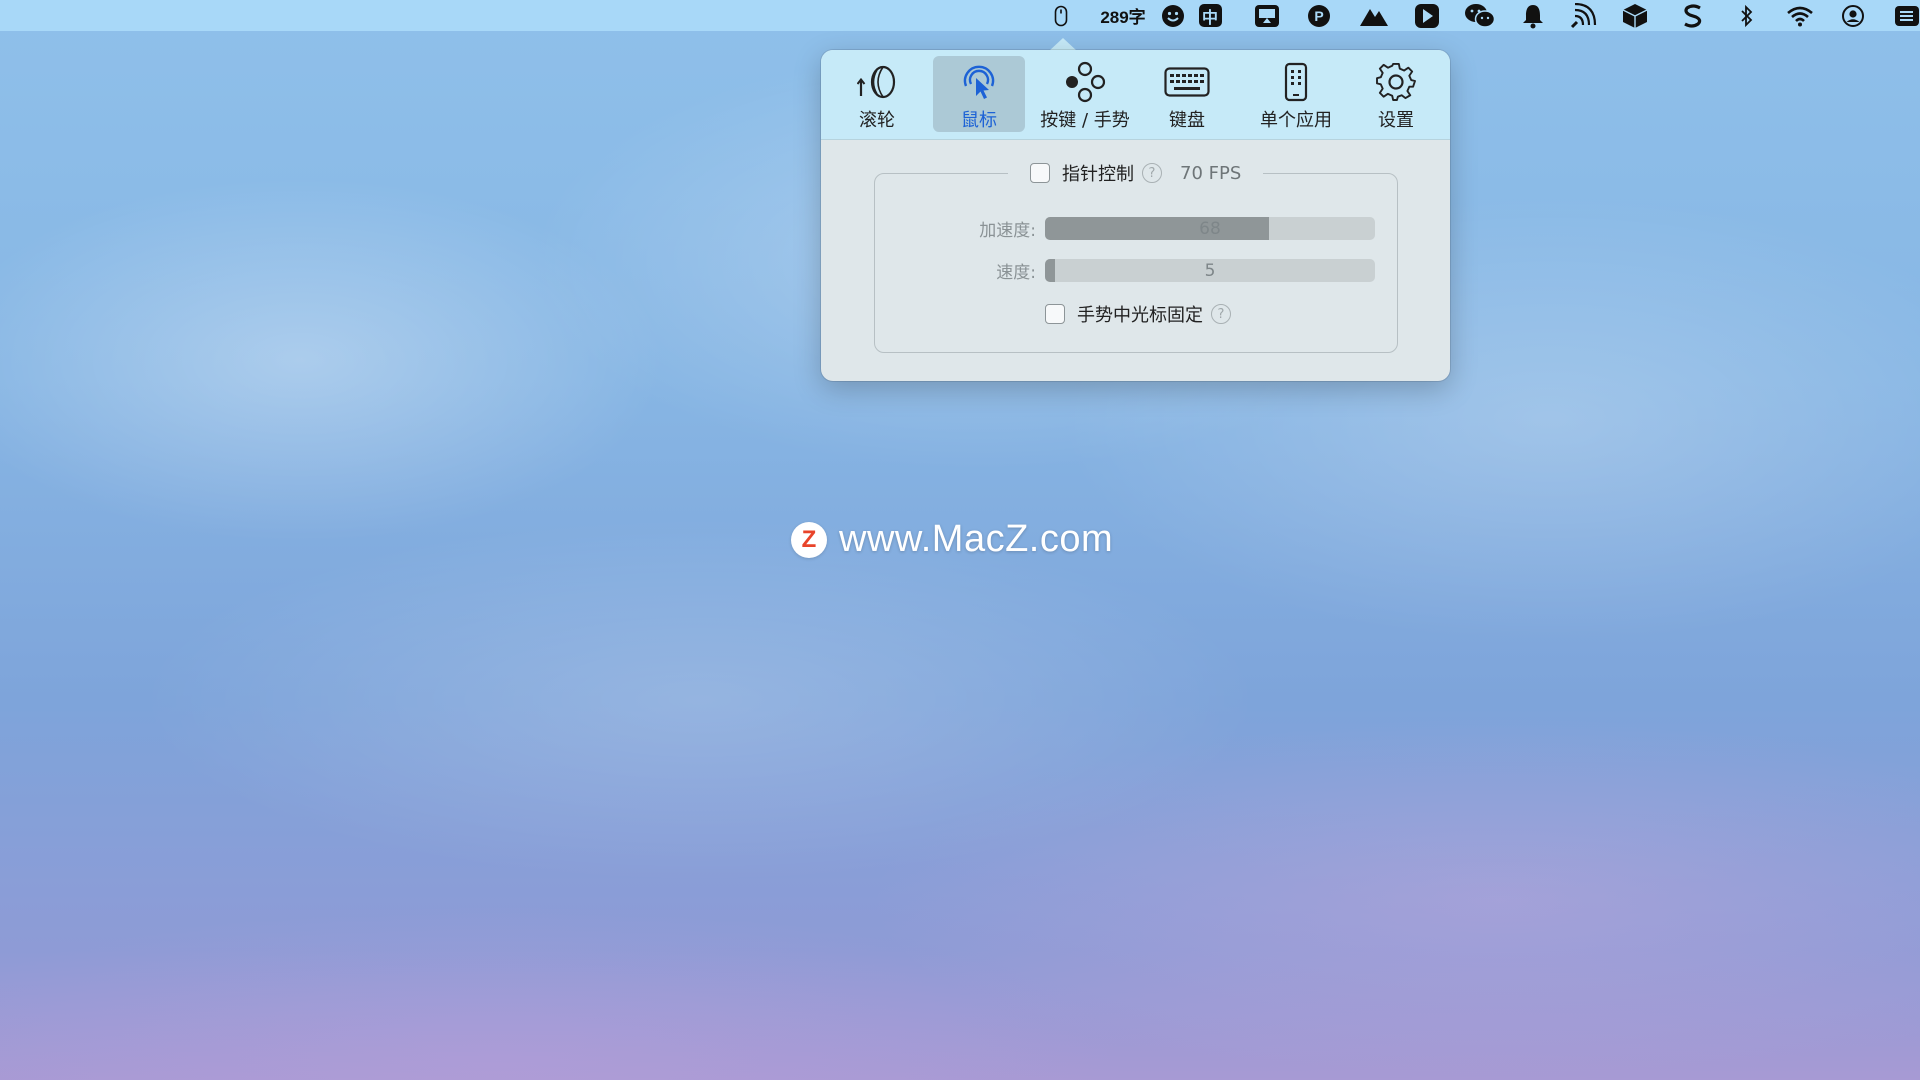 The height and width of the screenshot is (1080, 1920). Describe the element at coordinates (960, 15) in the screenshot. I see `menu-bar: 289字 中 P` at that location.